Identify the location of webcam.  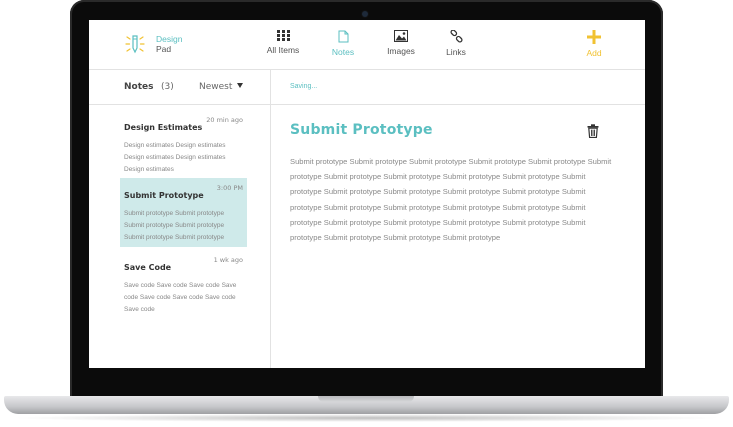
(365, 14).